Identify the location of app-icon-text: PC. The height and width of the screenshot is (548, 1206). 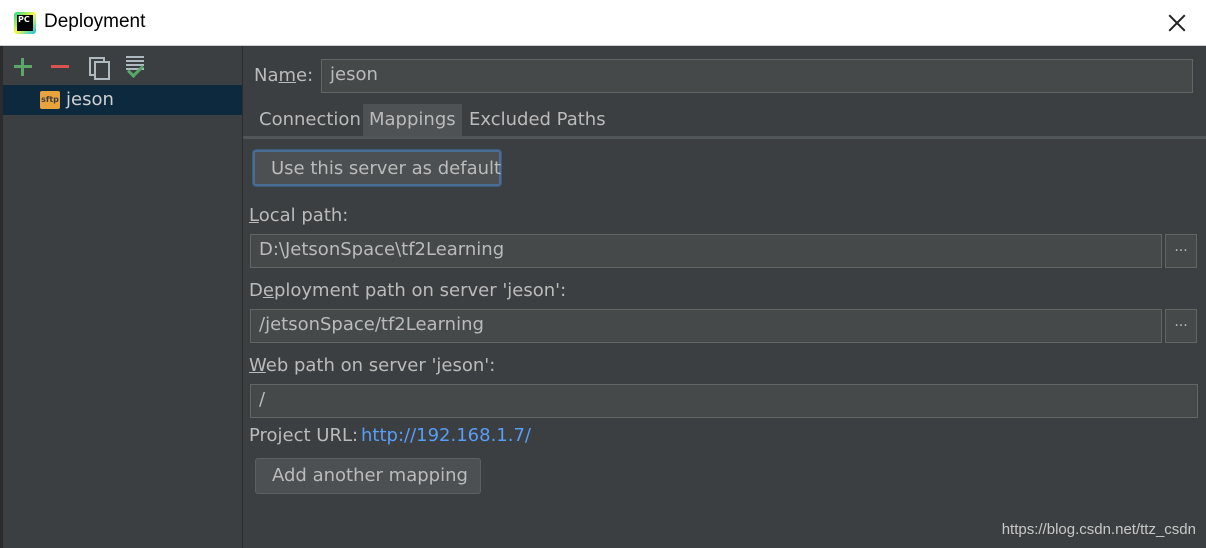
(25, 23).